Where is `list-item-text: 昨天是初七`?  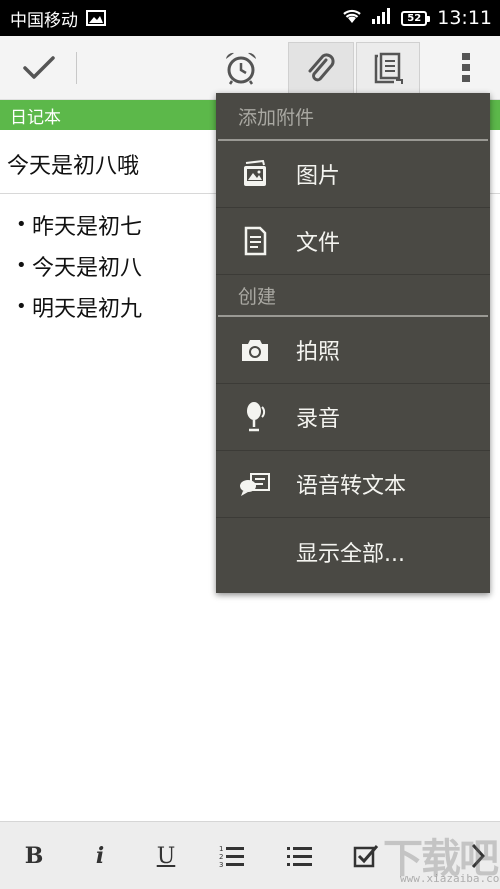
list-item-text: 昨天是初七 is located at coordinates (87, 227).